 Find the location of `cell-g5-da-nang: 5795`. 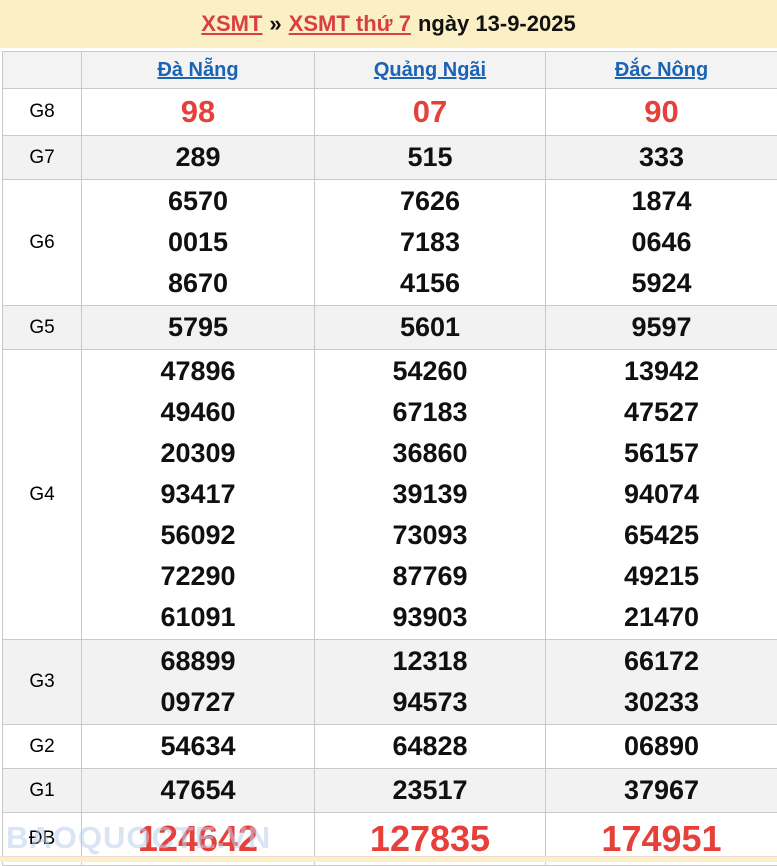

cell-g5-da-nang: 5795 is located at coordinates (198, 328).